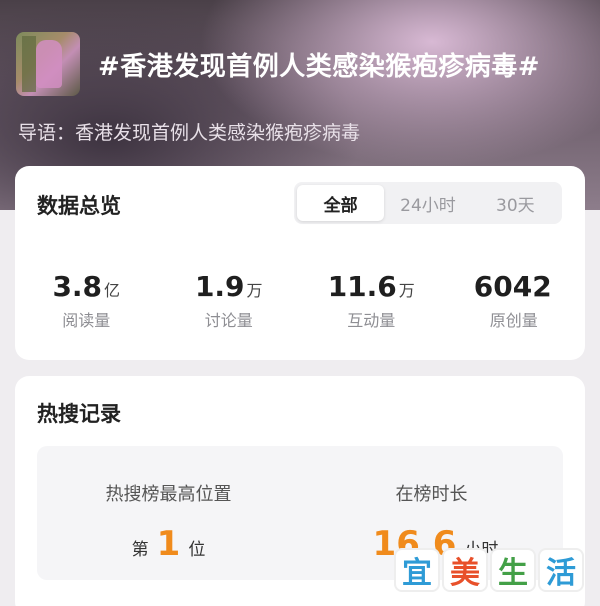  What do you see at coordinates (140, 550) in the screenshot?
I see `position-prefix: 第` at bounding box center [140, 550].